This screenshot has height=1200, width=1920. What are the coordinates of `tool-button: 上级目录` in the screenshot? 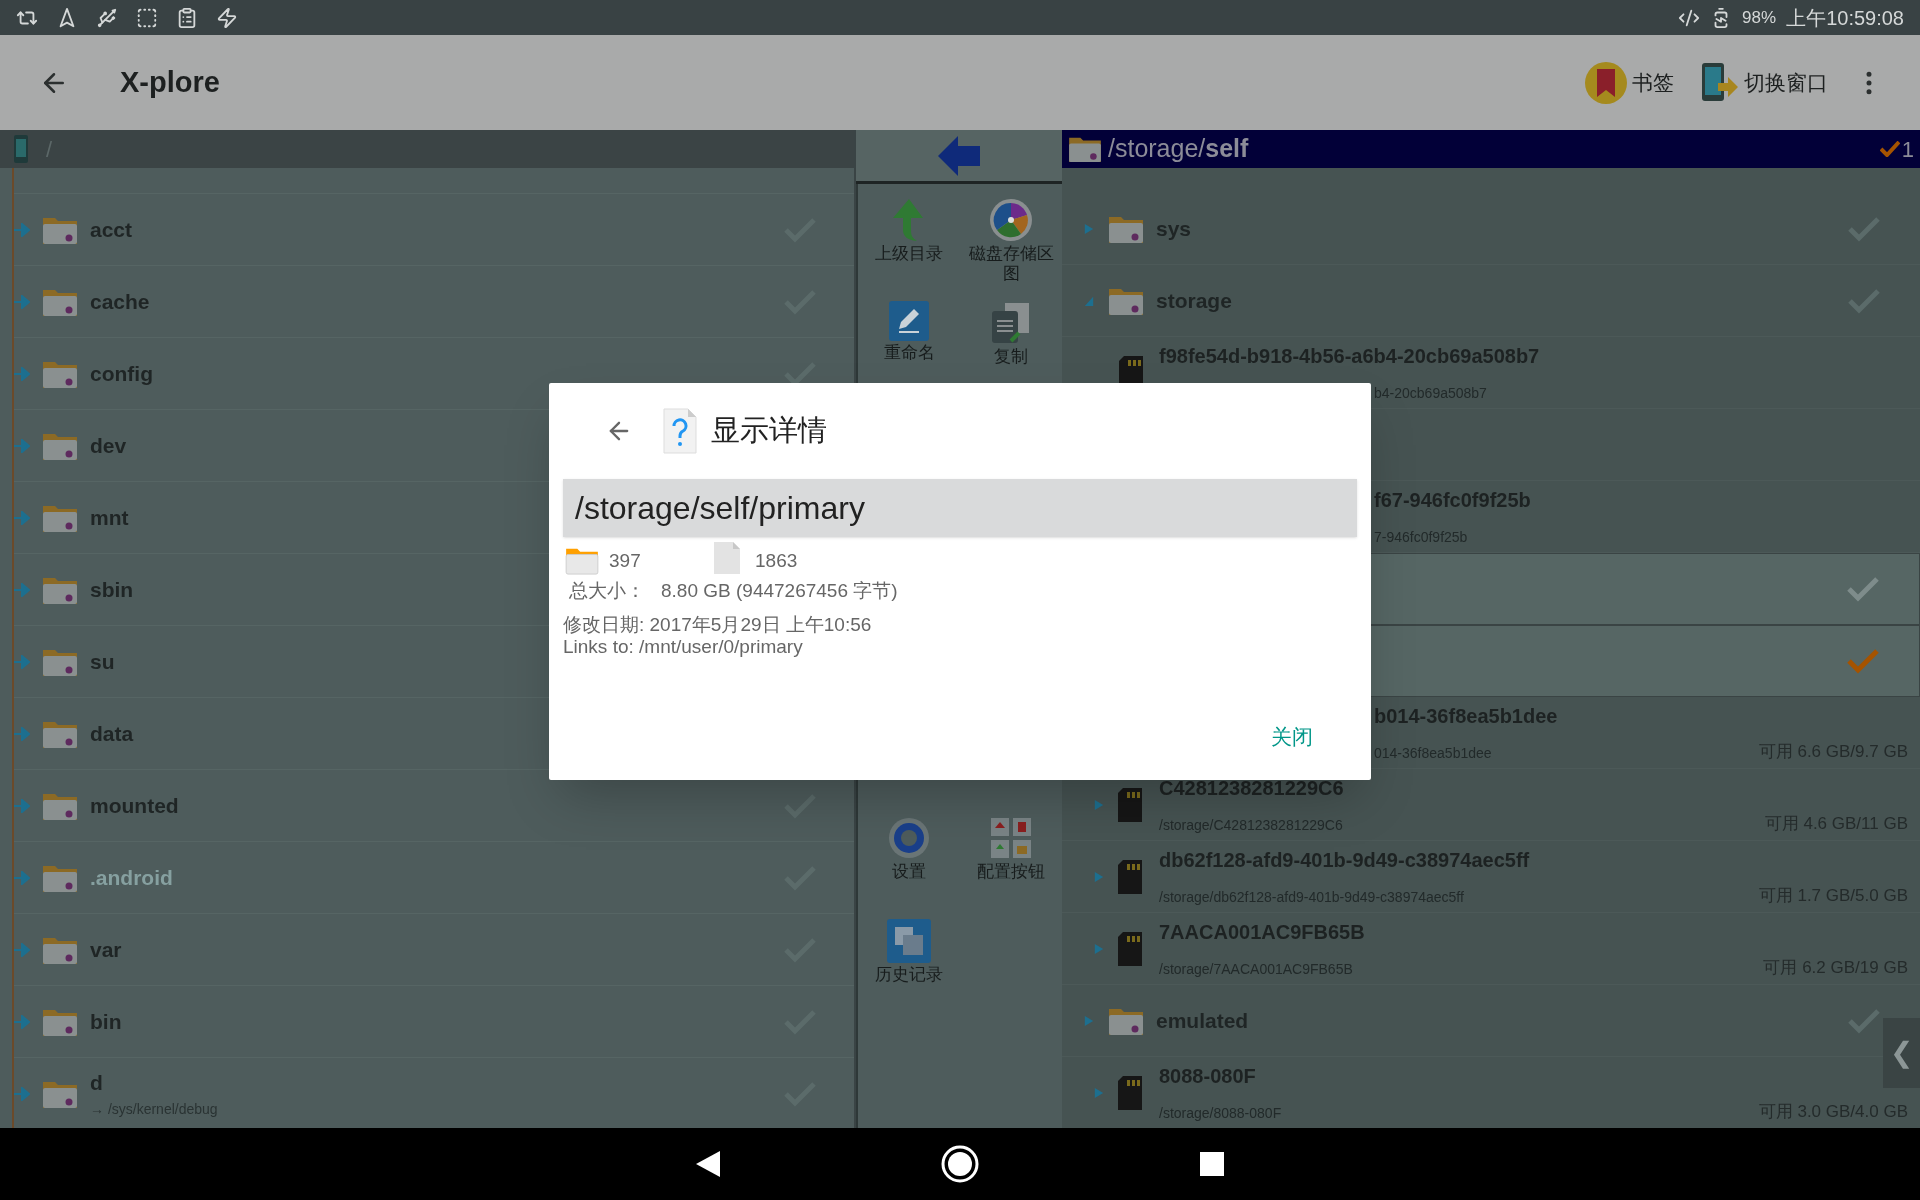 It's located at (909, 235).